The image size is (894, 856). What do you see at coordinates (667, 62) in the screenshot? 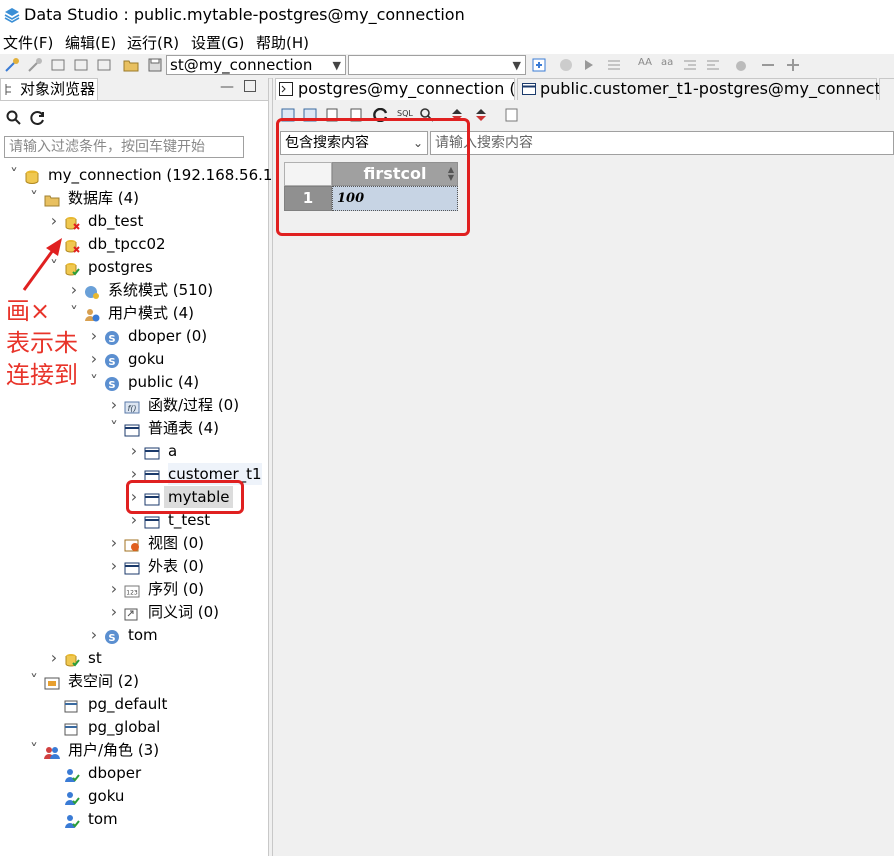
I see `lowercase-icon: aa` at bounding box center [667, 62].